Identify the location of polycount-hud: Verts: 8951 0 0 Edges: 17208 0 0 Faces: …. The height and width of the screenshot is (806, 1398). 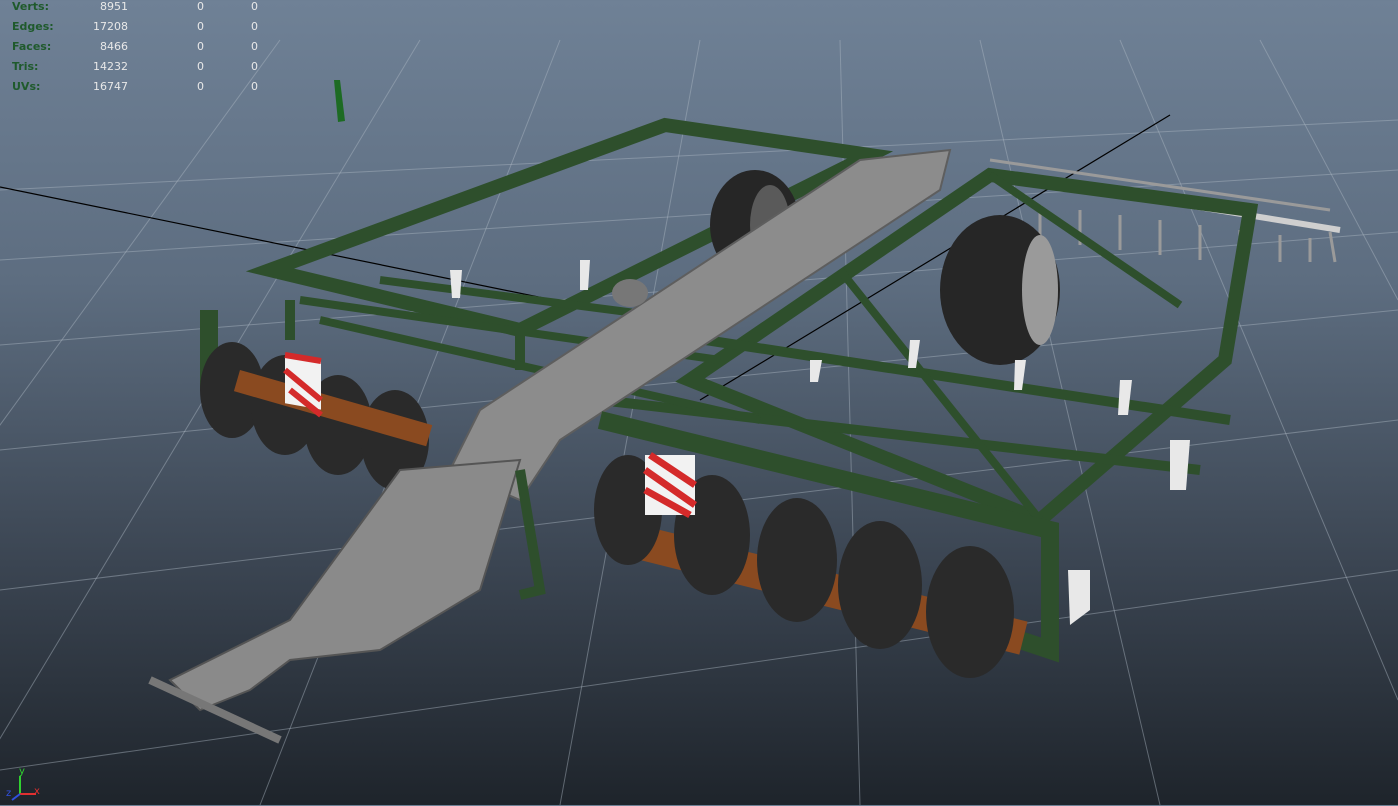
(142, 50).